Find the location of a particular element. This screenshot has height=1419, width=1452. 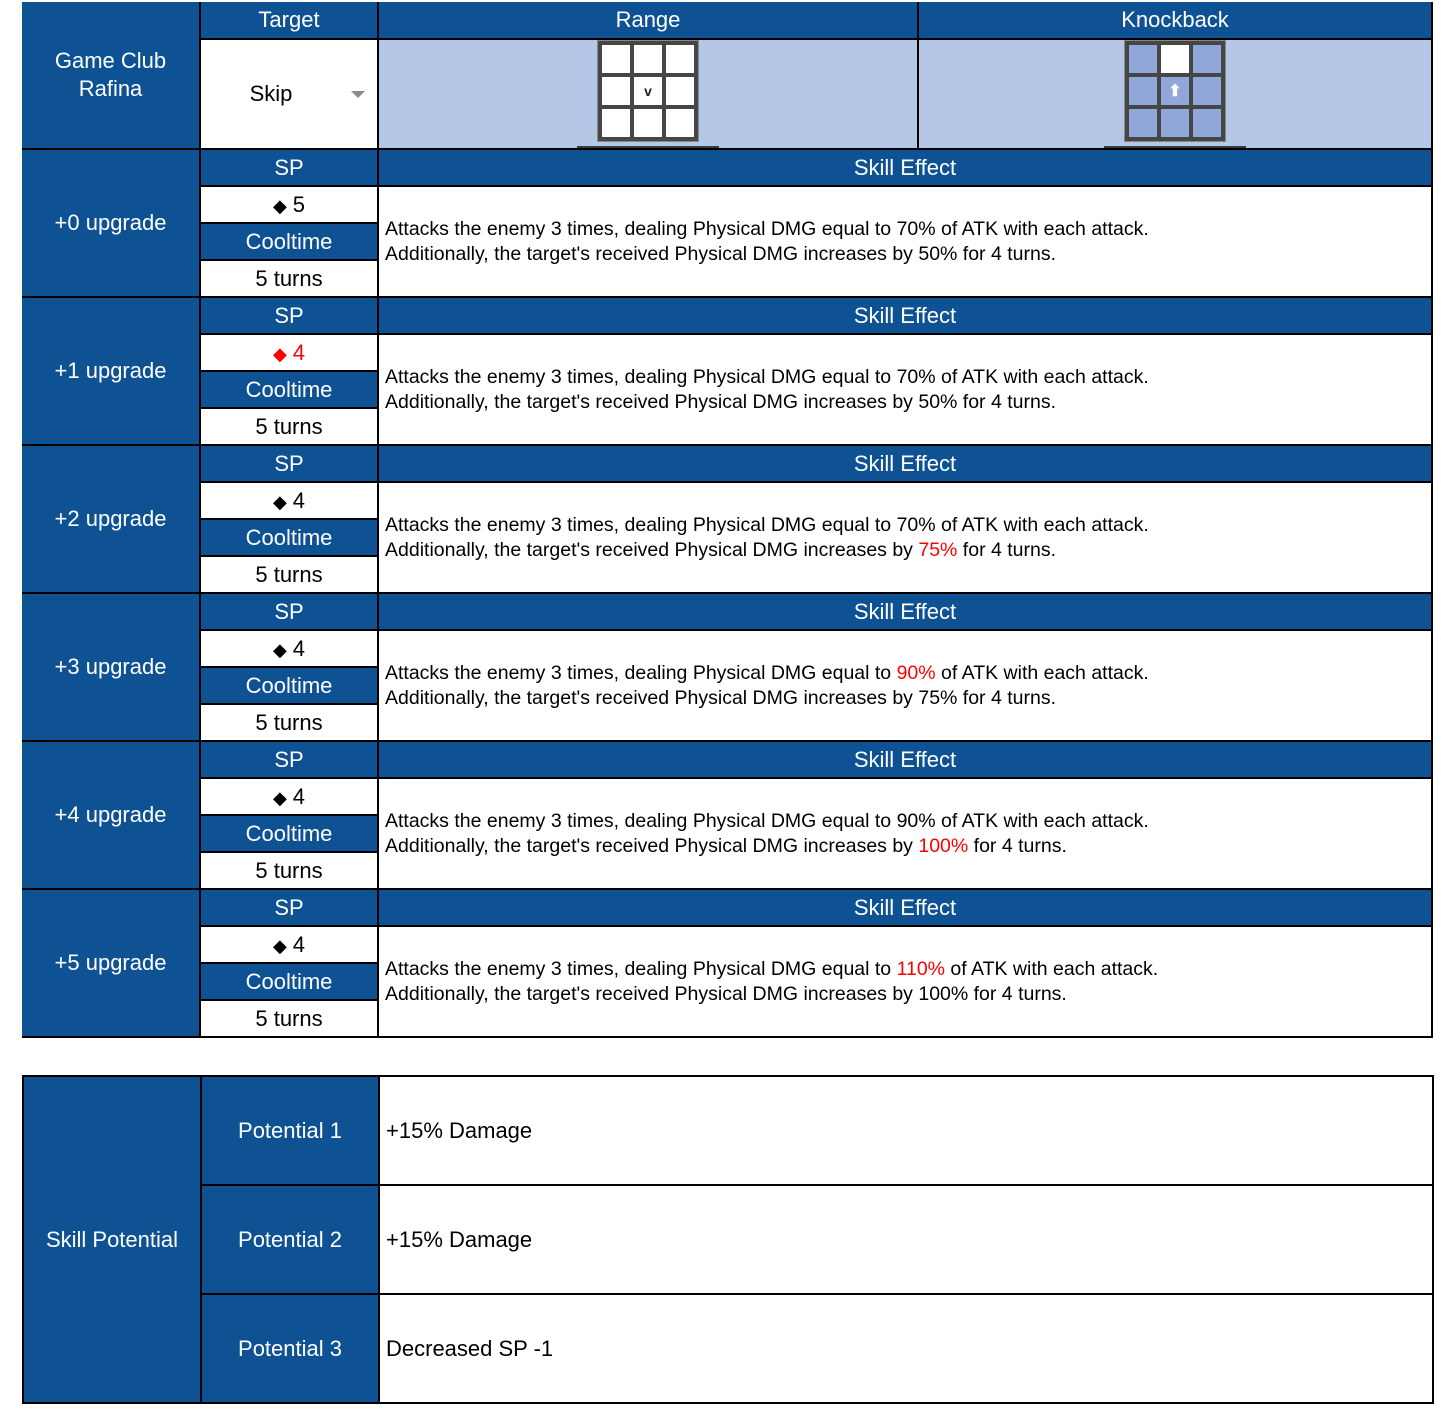

character-name-line2: Rafina is located at coordinates (110, 88).